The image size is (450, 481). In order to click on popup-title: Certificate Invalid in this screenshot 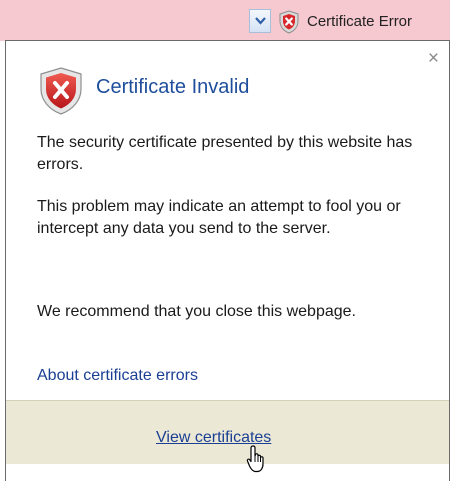, I will do `click(173, 87)`.